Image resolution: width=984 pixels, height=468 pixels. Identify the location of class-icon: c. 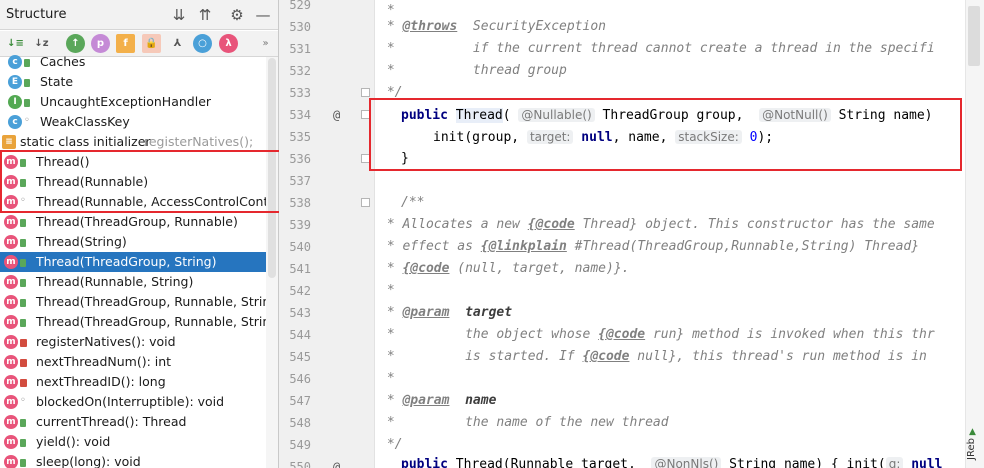
(15, 62).